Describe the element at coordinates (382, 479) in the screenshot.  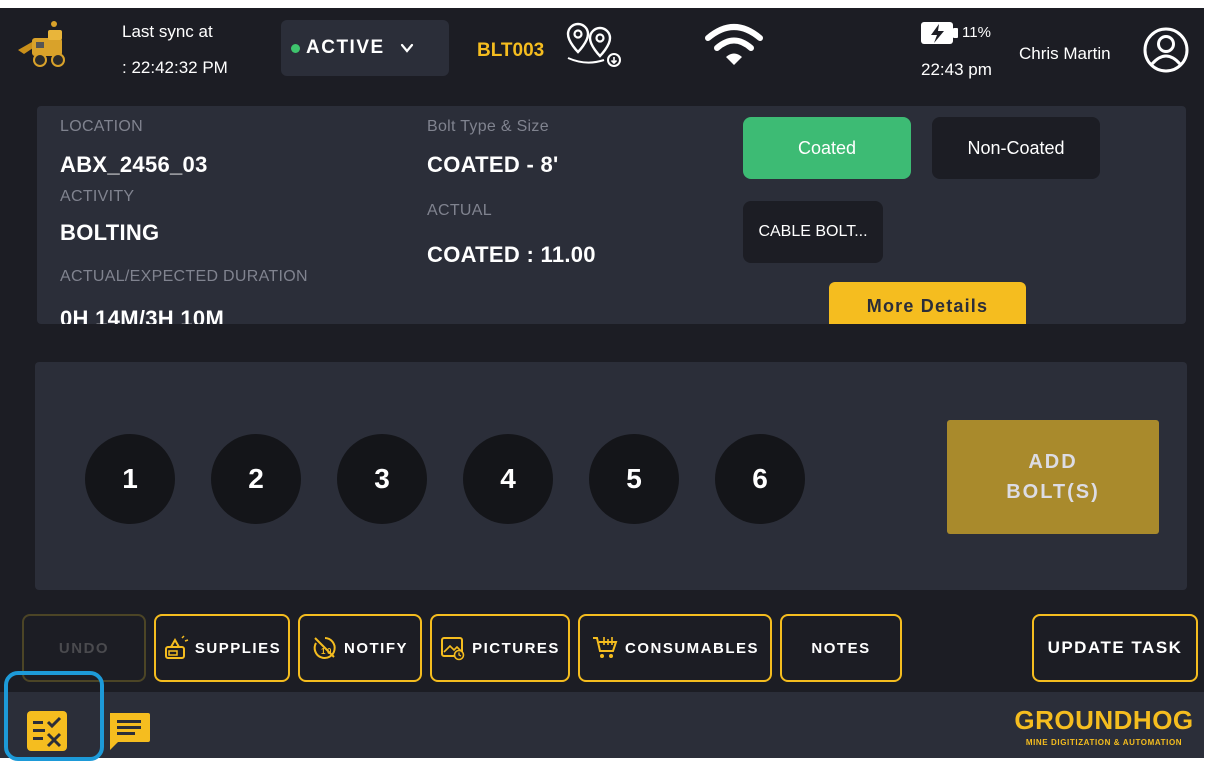
I see `bolt-button-3: 3` at that location.